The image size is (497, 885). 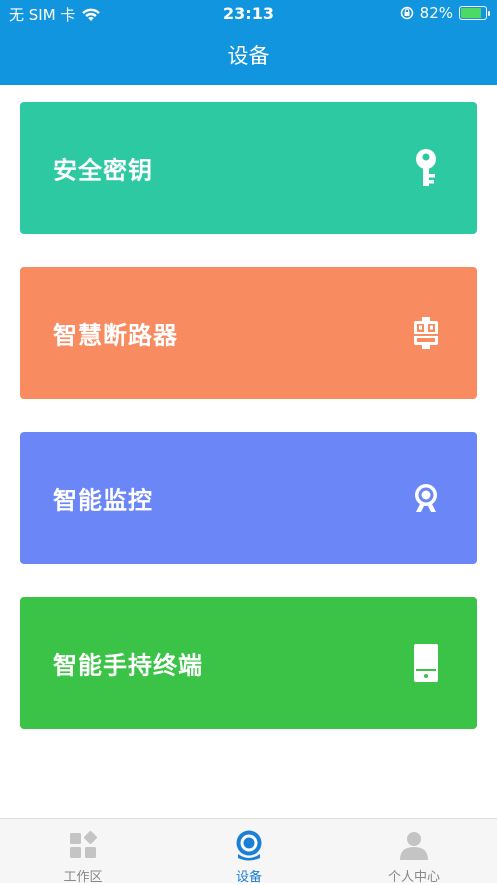 What do you see at coordinates (248, 498) in the screenshot?
I see `card-smart-monitor: 智能监控` at bounding box center [248, 498].